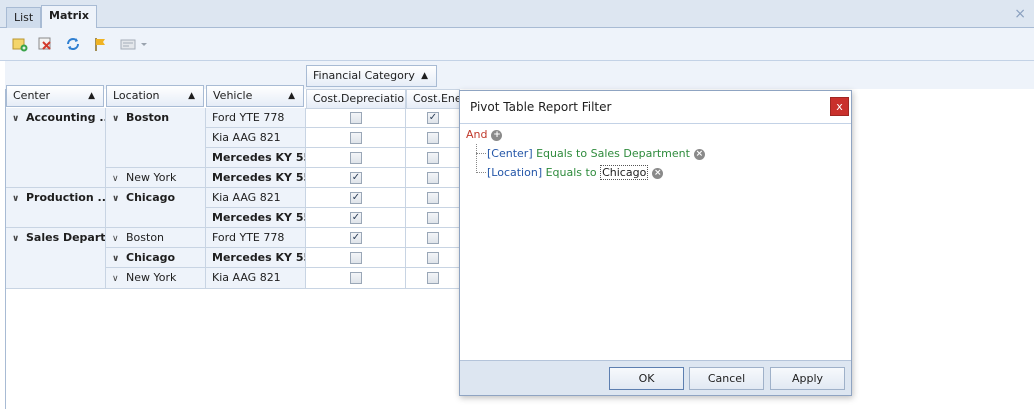 The width and height of the screenshot is (1034, 409). Describe the element at coordinates (640, 153) in the screenshot. I see `condition-value: Sales Department` at that location.